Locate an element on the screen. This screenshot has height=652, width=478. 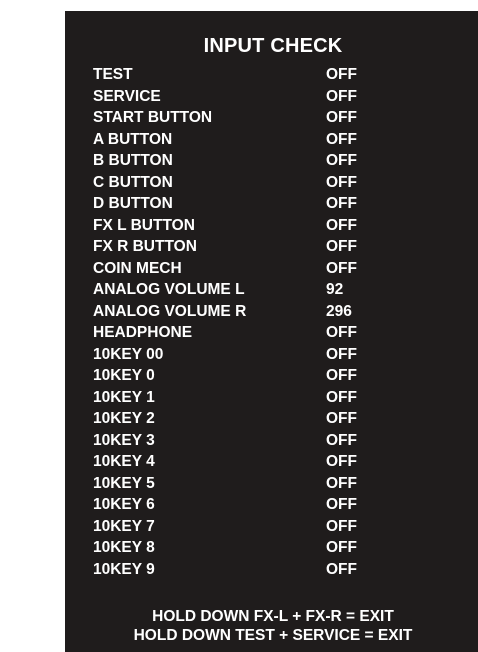
input-row-test: TEST OFF is located at coordinates (285, 75).